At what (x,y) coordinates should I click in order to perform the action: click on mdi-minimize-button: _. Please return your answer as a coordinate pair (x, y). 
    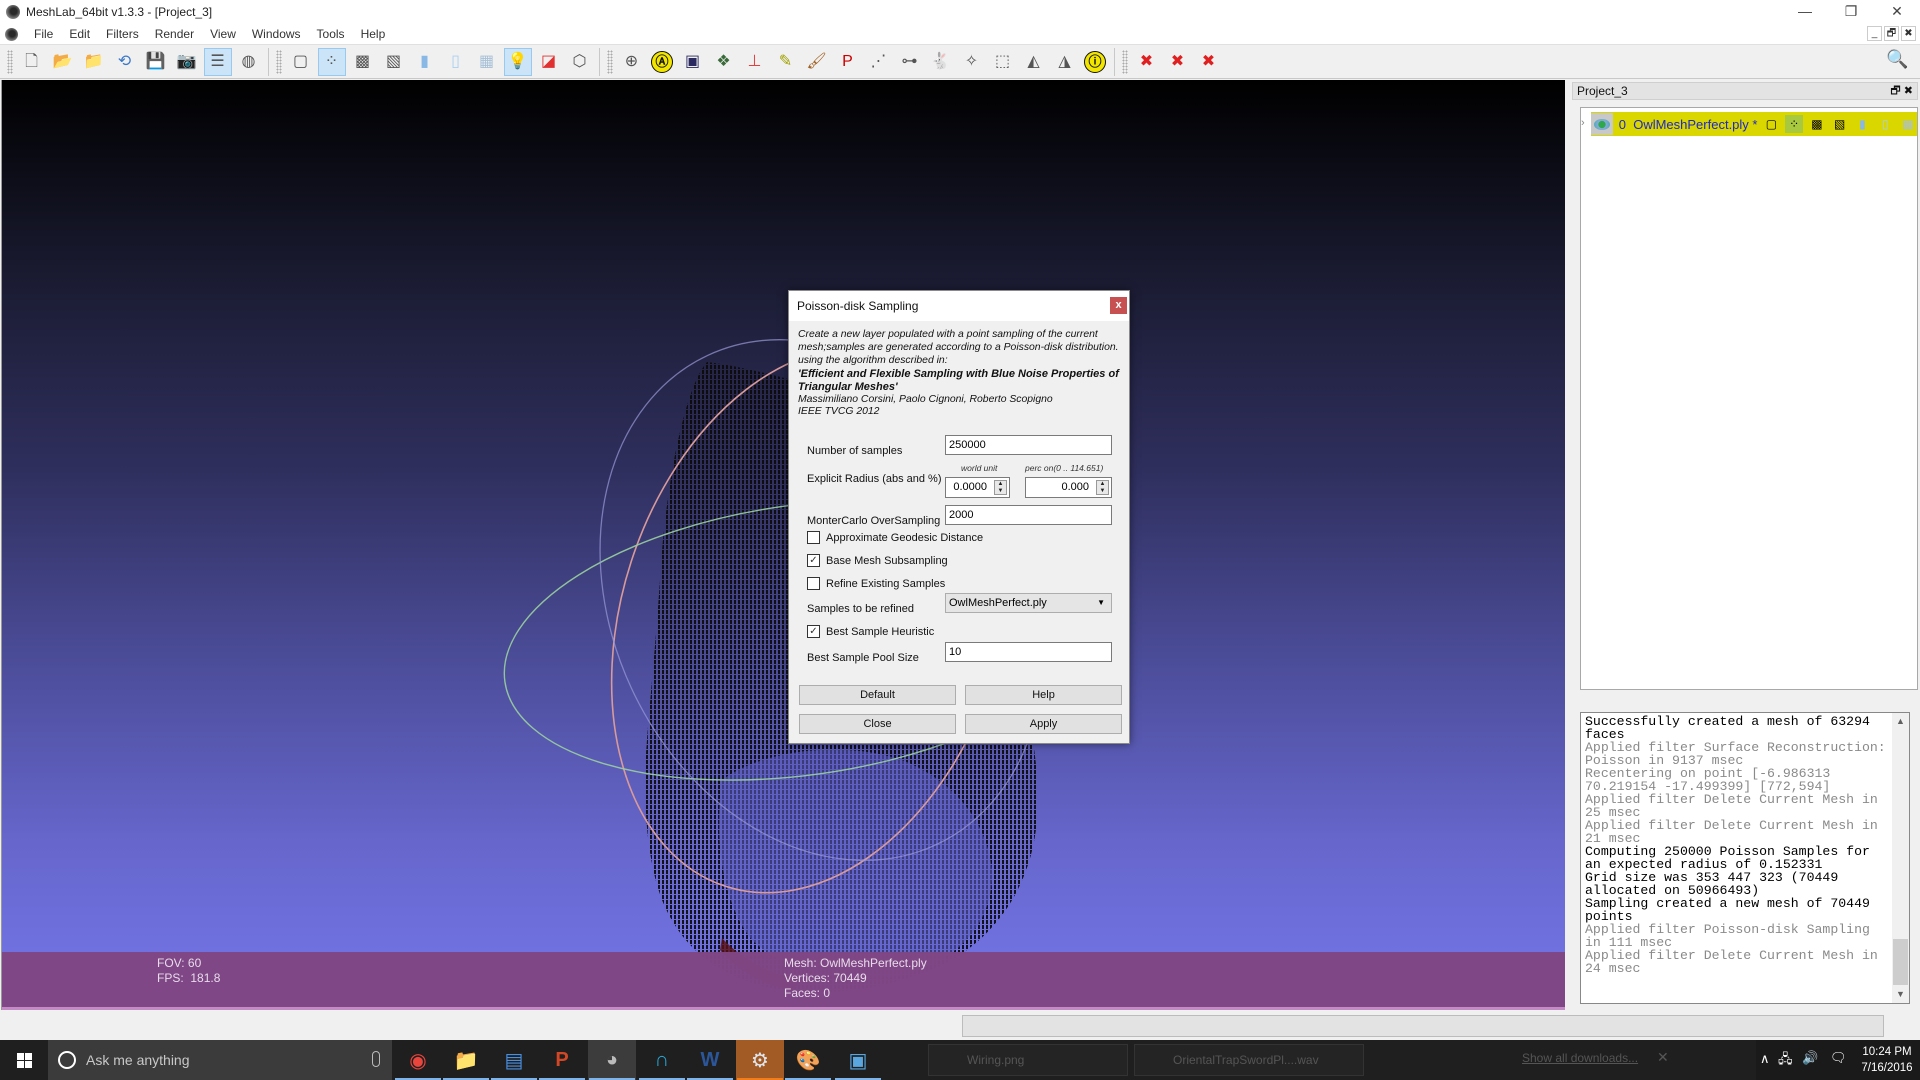
    Looking at the image, I should click on (1874, 33).